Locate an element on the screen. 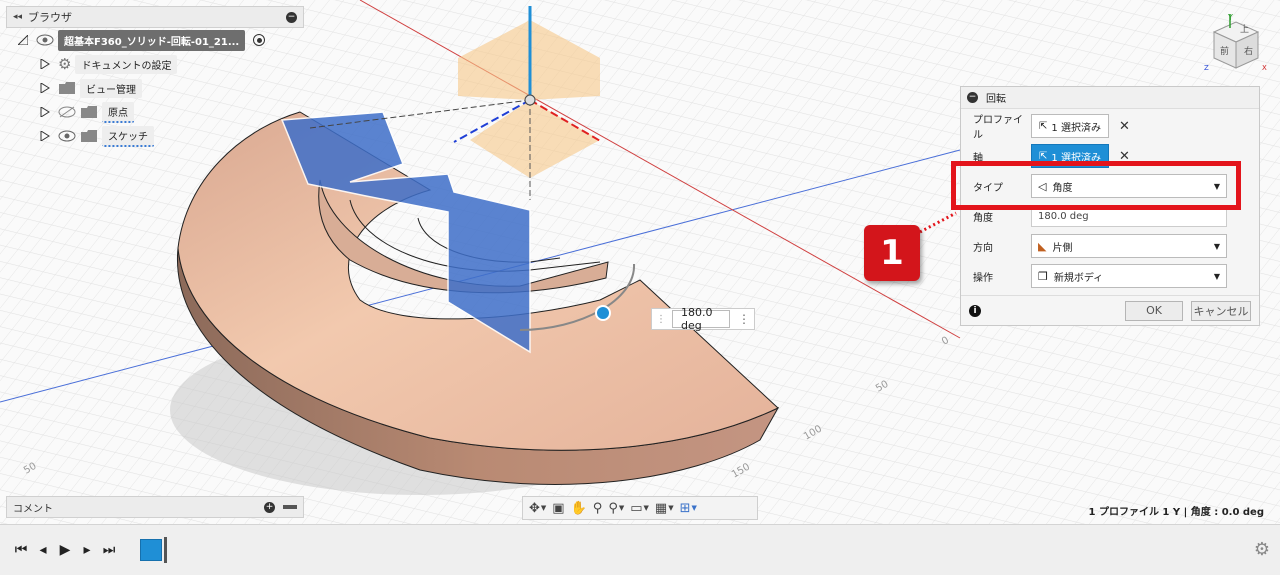 The height and width of the screenshot is (575, 1280). close-icon: ✕ is located at coordinates (1124, 126).